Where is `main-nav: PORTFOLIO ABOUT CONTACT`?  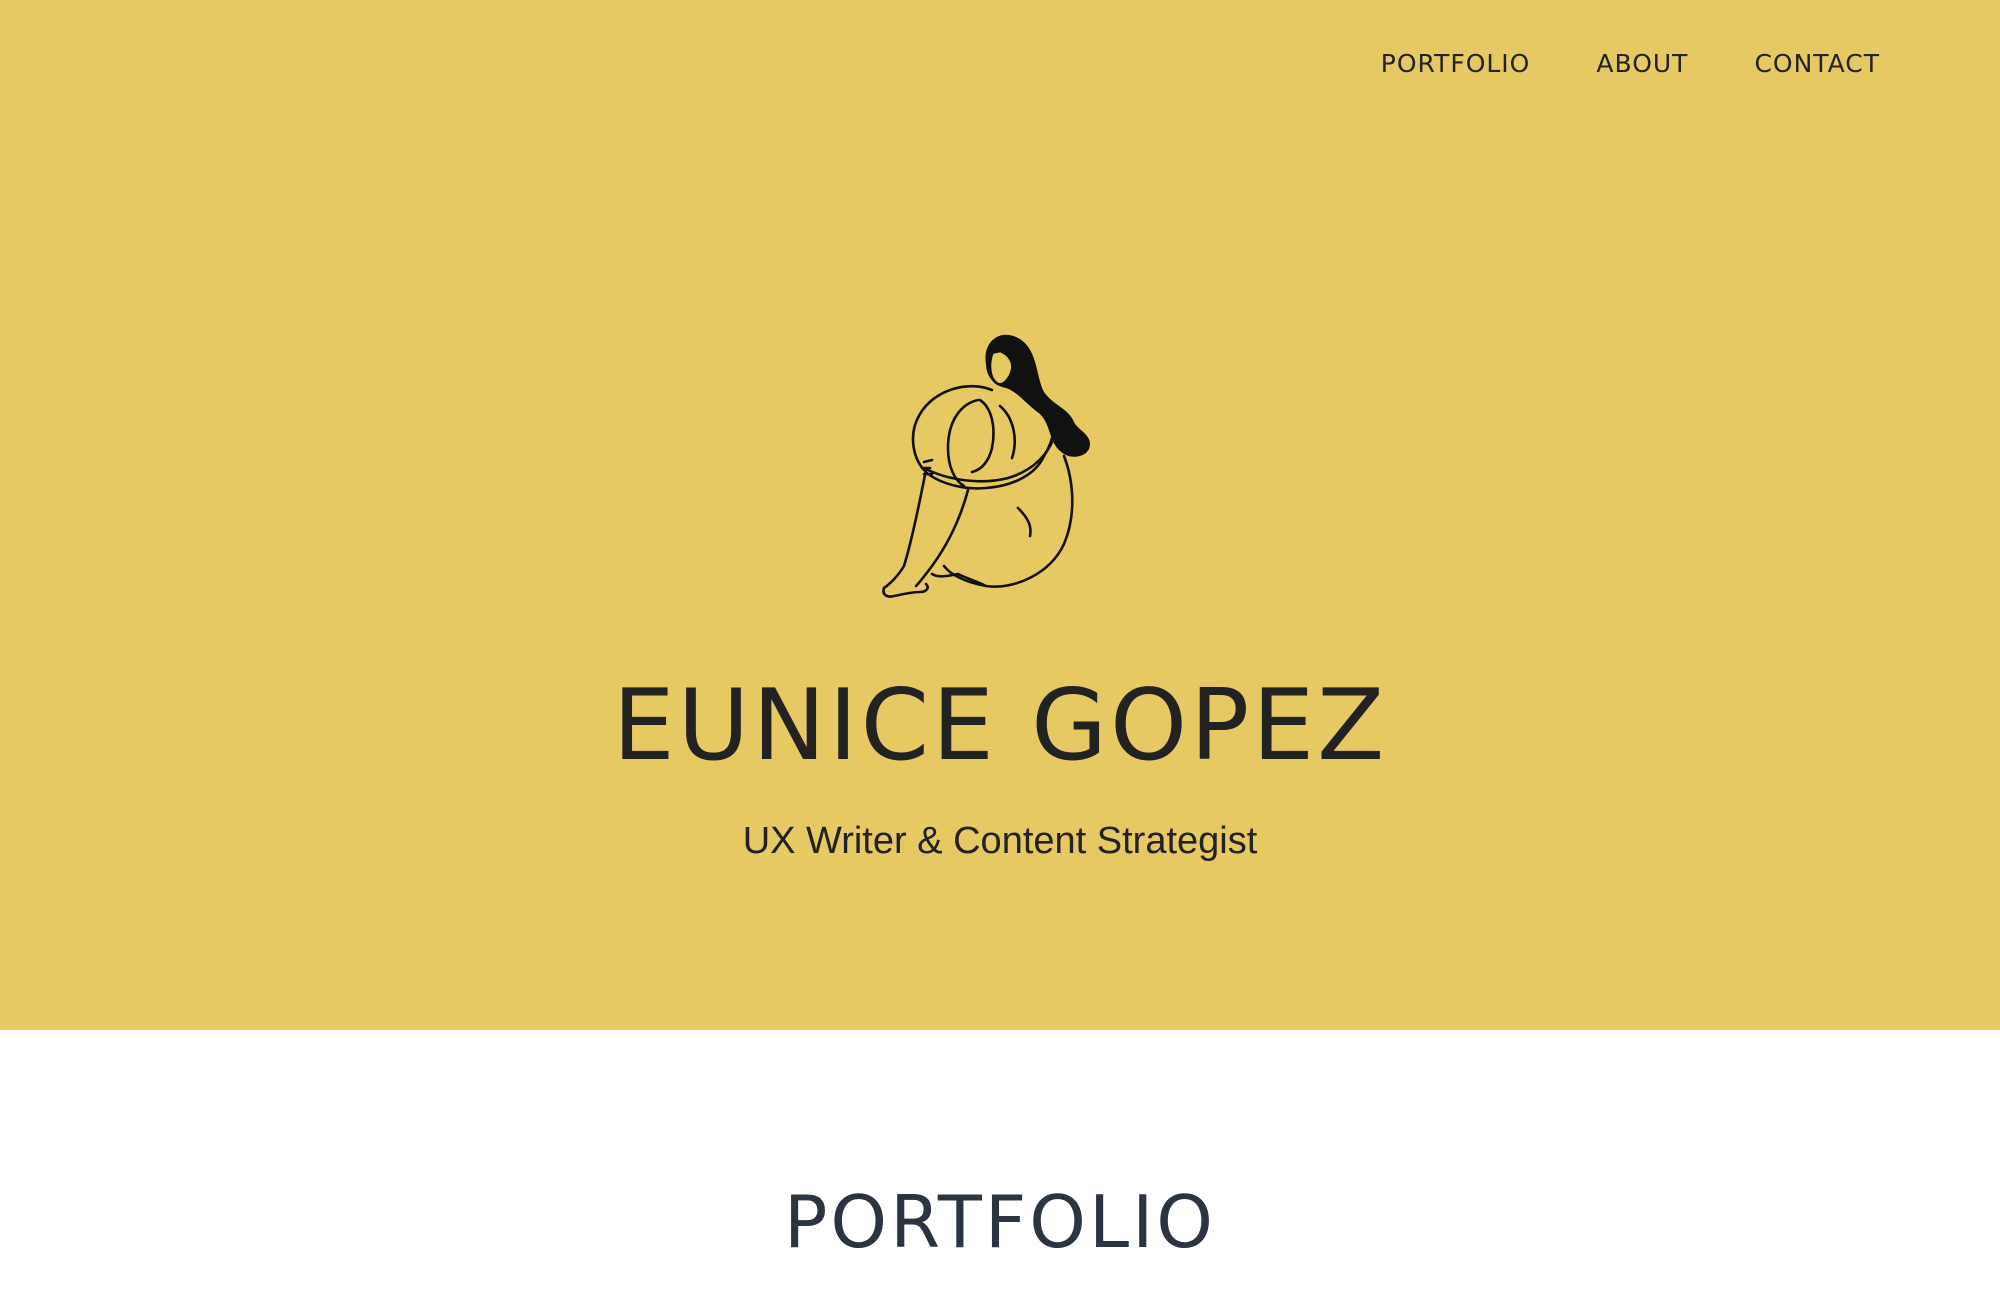 main-nav: PORTFOLIO ABOUT CONTACT is located at coordinates (1630, 64).